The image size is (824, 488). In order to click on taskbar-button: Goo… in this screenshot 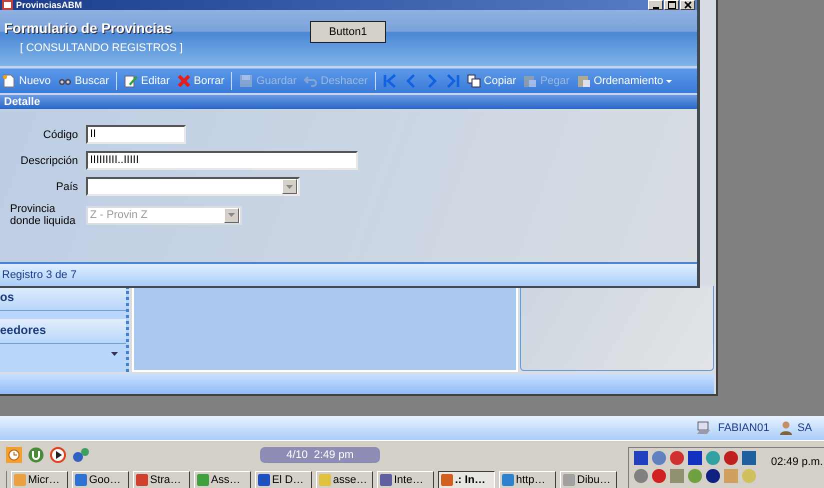, I will do `click(100, 479)`.